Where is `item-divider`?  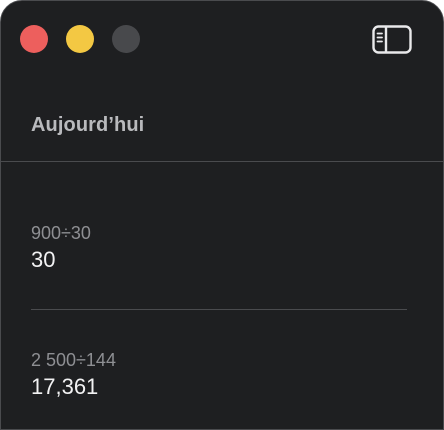
item-divider is located at coordinates (219, 309).